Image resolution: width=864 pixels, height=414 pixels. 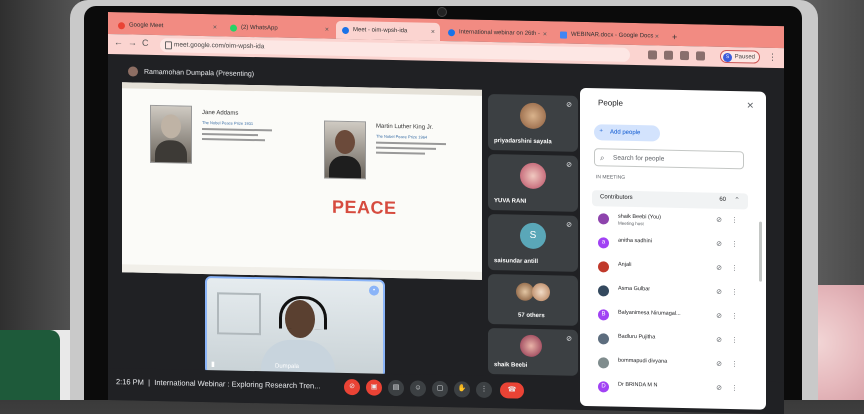 I want to click on presenter-label: Ramamohan Dumpala (Presenting), so click(x=191, y=72).